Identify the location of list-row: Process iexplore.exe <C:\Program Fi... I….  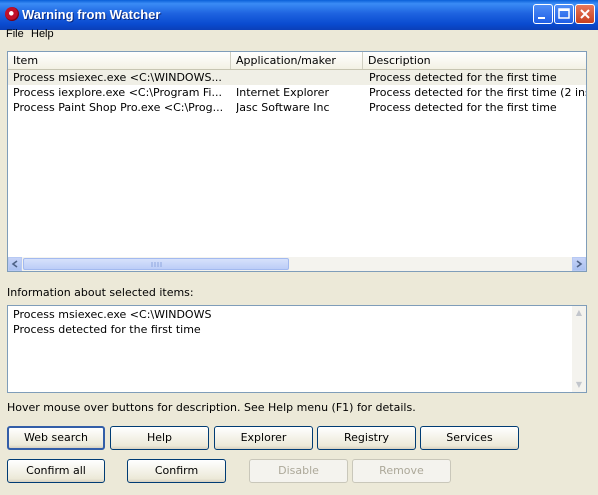
(297, 92).